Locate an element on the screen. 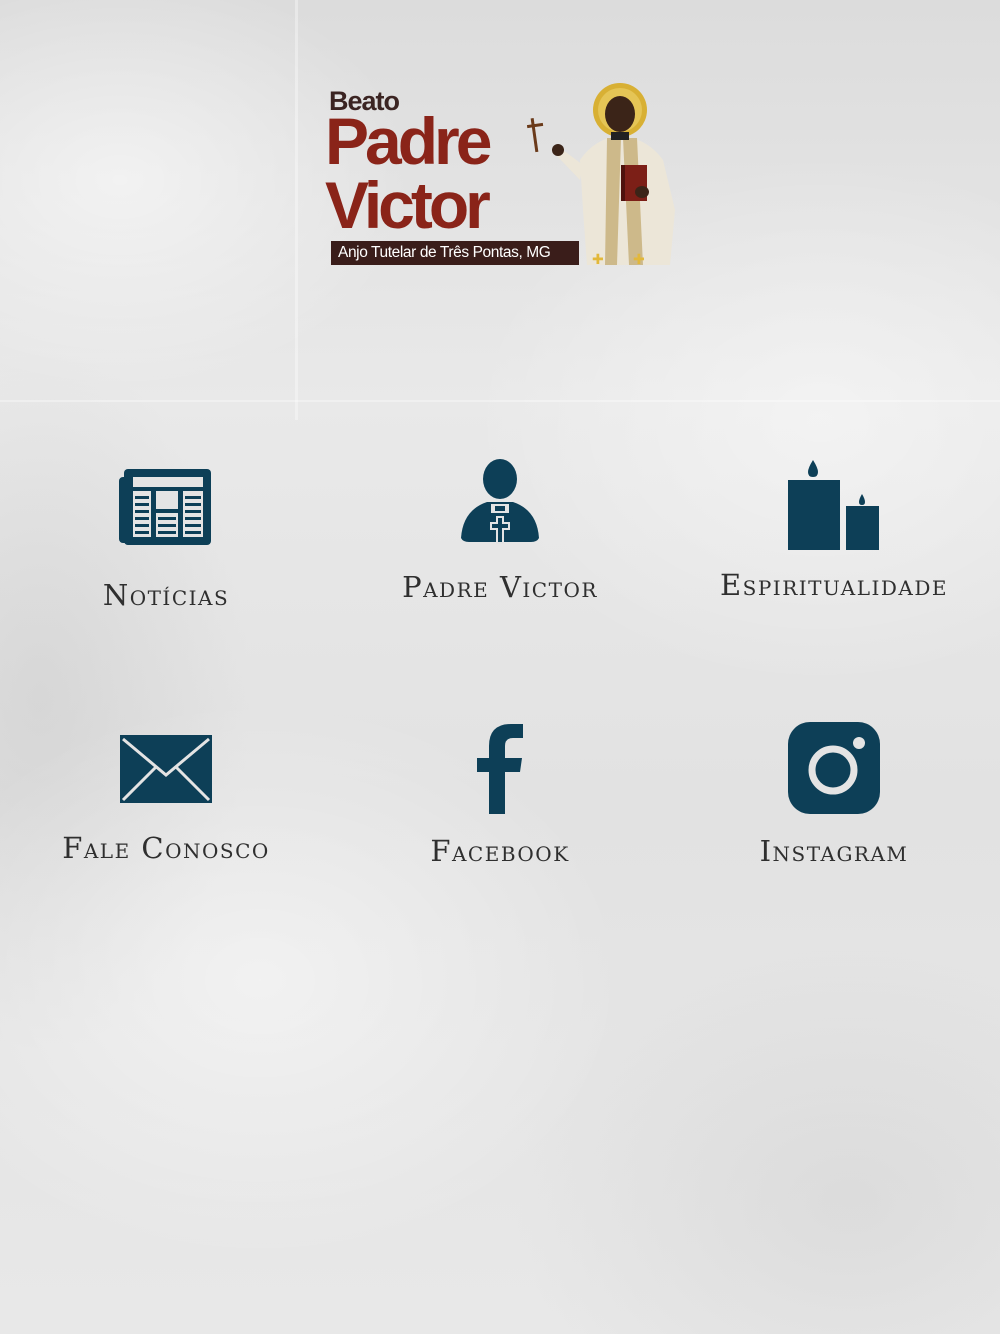  saint-portrait-icon: ✚ ✚ is located at coordinates (600, 175).